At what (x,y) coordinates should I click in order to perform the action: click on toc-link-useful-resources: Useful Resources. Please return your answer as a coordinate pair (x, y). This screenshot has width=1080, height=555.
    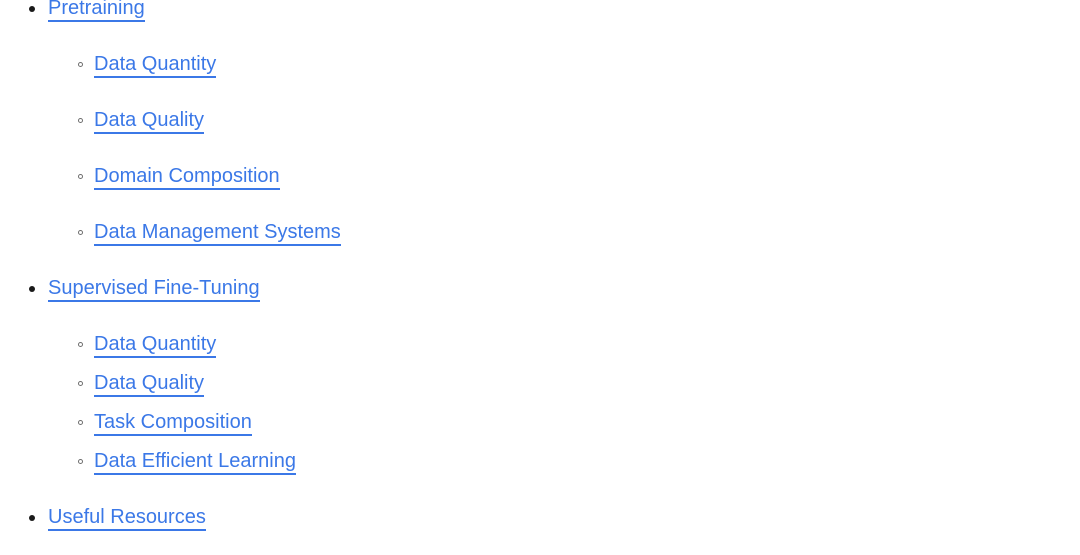
    Looking at the image, I should click on (127, 518).